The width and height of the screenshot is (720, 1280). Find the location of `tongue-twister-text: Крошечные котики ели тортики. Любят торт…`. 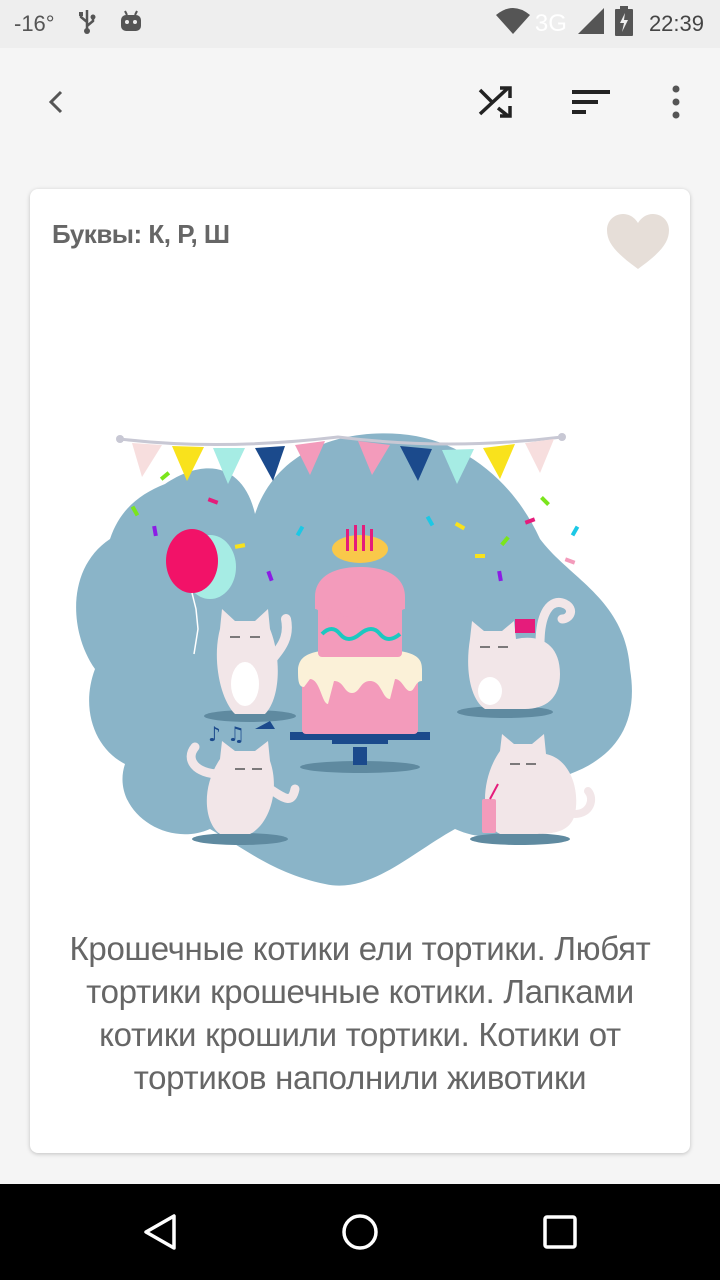

tongue-twister-text: Крошечные котики ели тортики. Любят торт… is located at coordinates (360, 1013).